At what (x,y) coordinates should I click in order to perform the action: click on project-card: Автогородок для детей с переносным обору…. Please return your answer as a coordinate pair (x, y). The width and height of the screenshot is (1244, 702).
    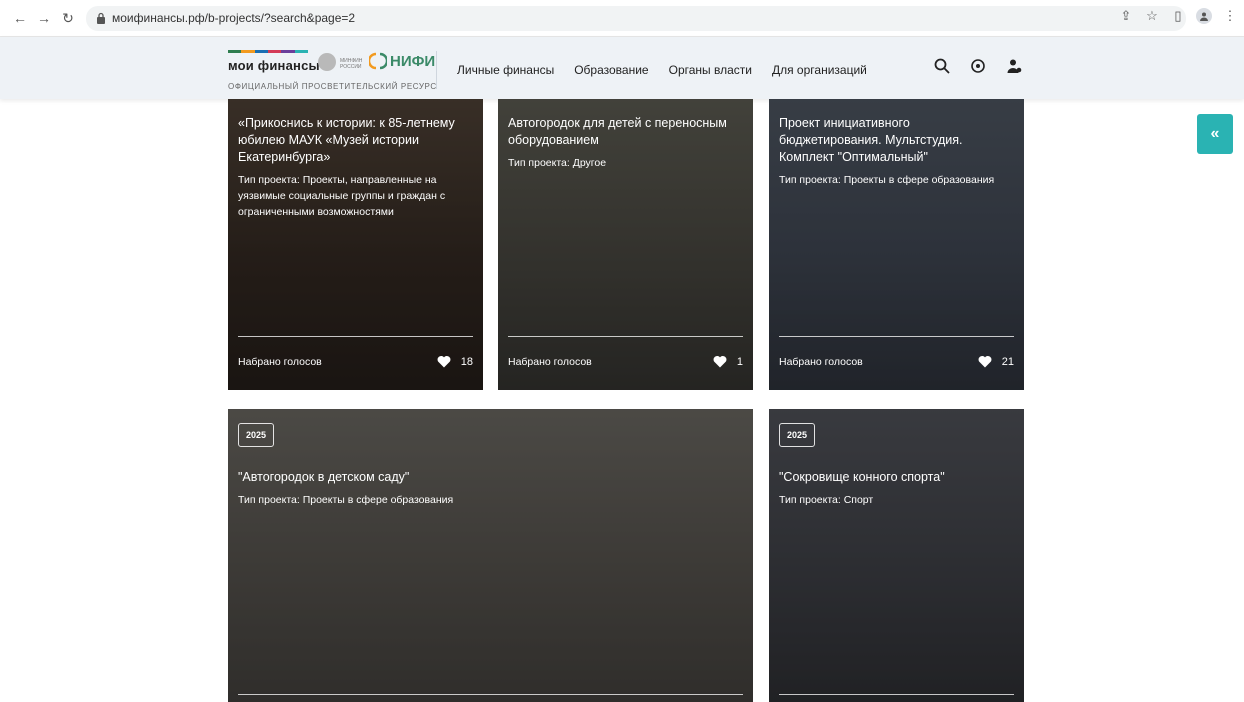
    Looking at the image, I should click on (625, 244).